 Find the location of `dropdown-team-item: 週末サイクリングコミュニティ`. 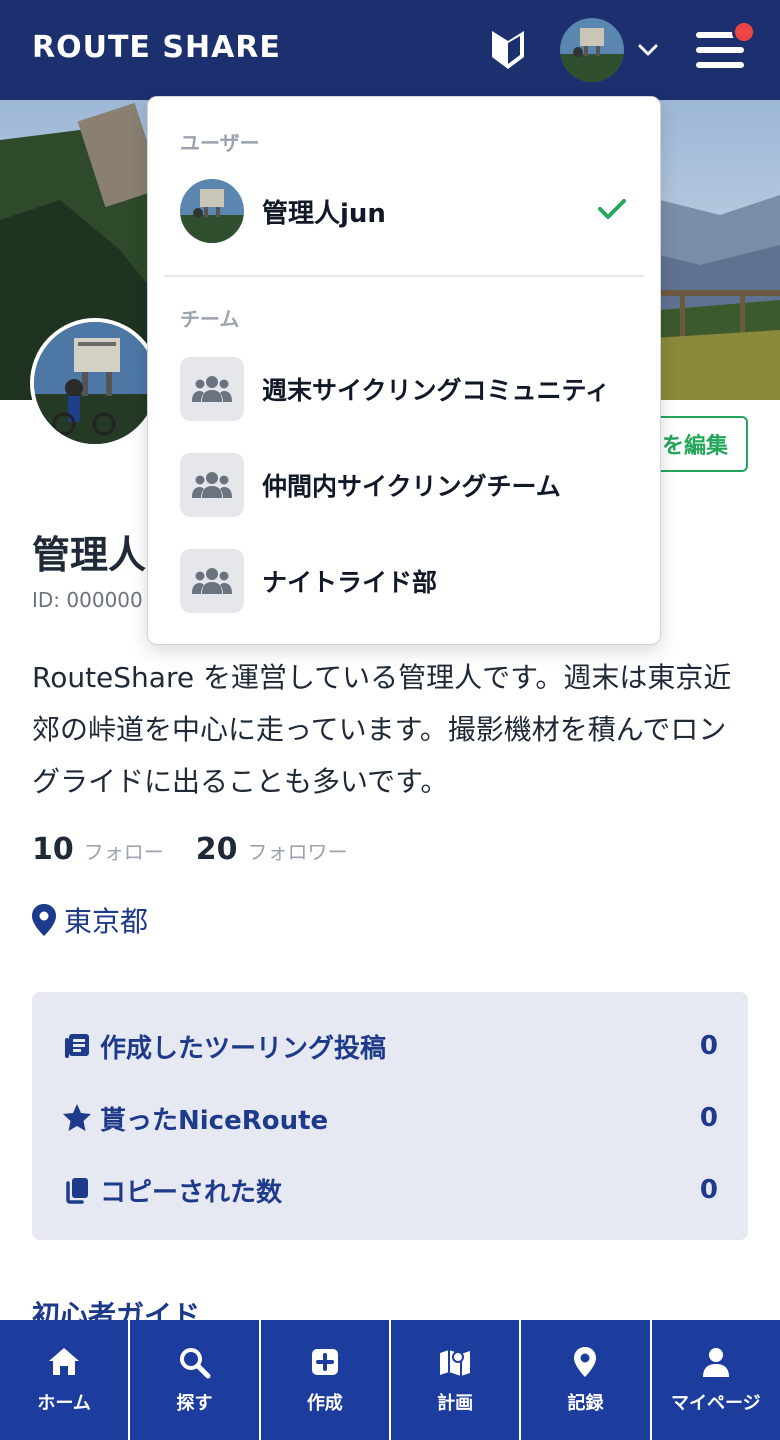

dropdown-team-item: 週末サイクリングコミュニティ is located at coordinates (405, 389).